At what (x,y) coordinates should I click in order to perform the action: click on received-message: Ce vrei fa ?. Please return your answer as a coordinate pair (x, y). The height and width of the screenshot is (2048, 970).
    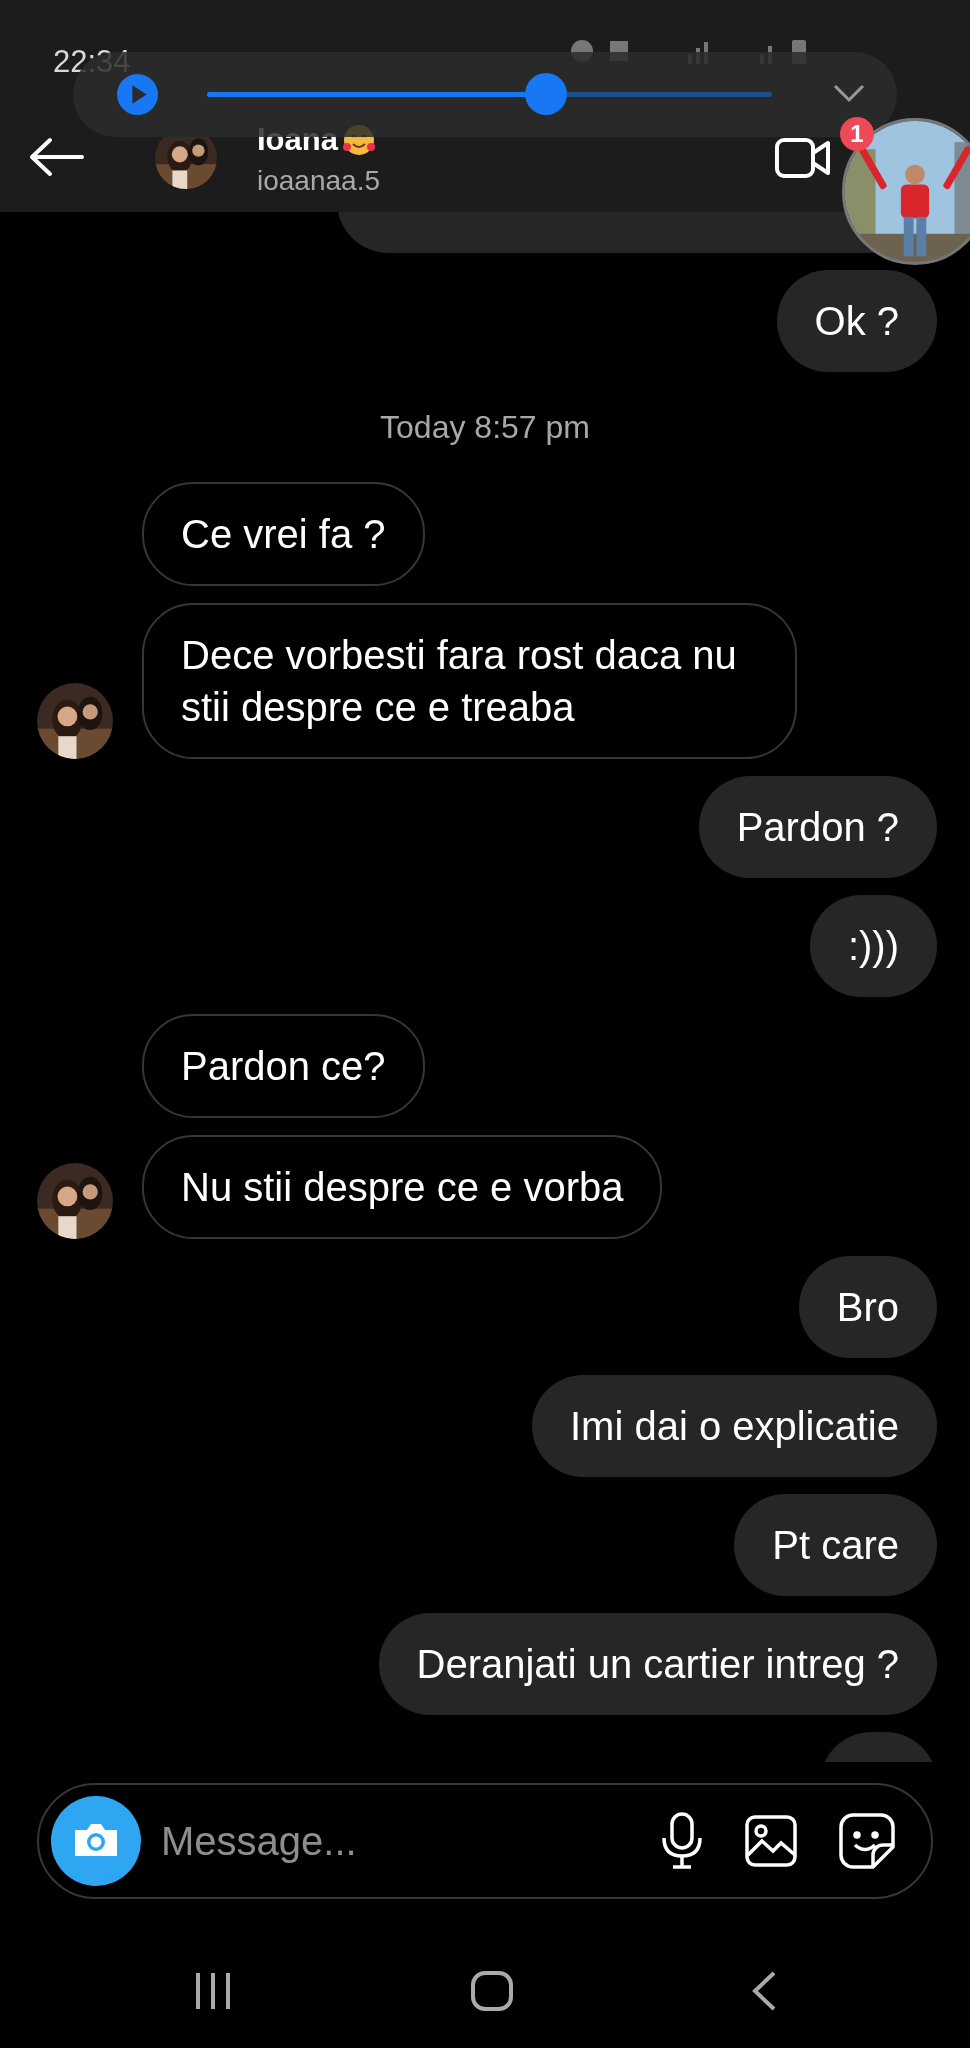
    Looking at the image, I should click on (283, 534).